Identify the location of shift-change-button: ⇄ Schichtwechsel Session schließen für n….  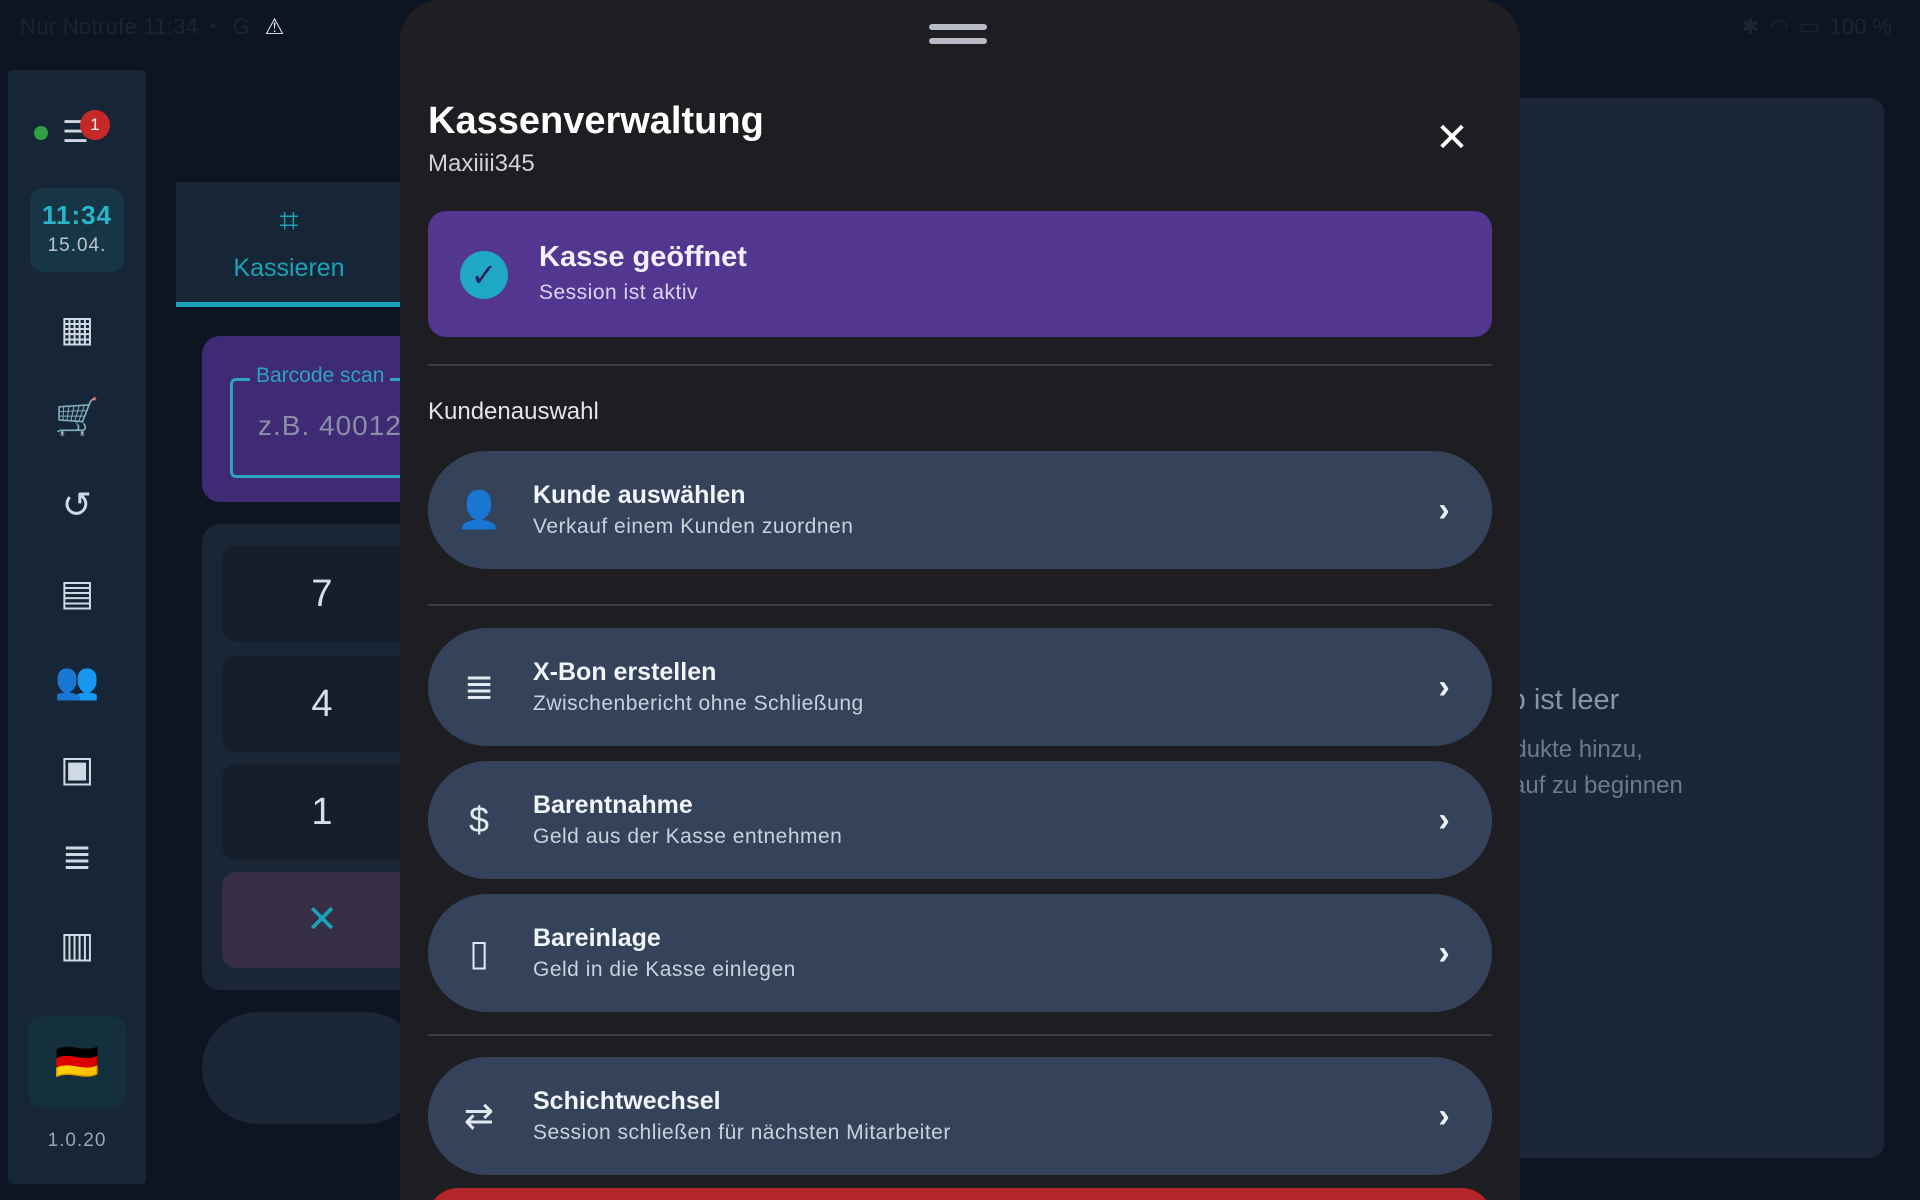
(960, 1116).